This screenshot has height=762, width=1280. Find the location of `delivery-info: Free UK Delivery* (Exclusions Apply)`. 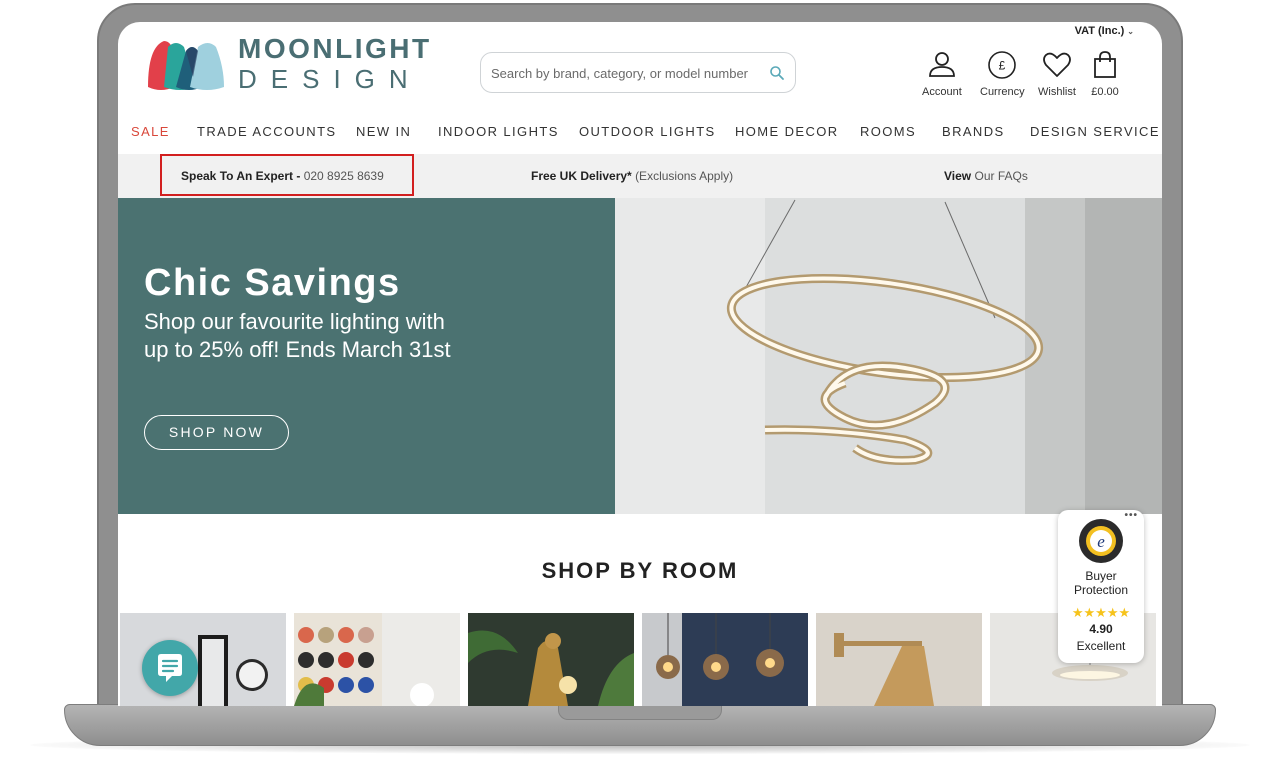

delivery-info: Free UK Delivery* (Exclusions Apply) is located at coordinates (632, 176).